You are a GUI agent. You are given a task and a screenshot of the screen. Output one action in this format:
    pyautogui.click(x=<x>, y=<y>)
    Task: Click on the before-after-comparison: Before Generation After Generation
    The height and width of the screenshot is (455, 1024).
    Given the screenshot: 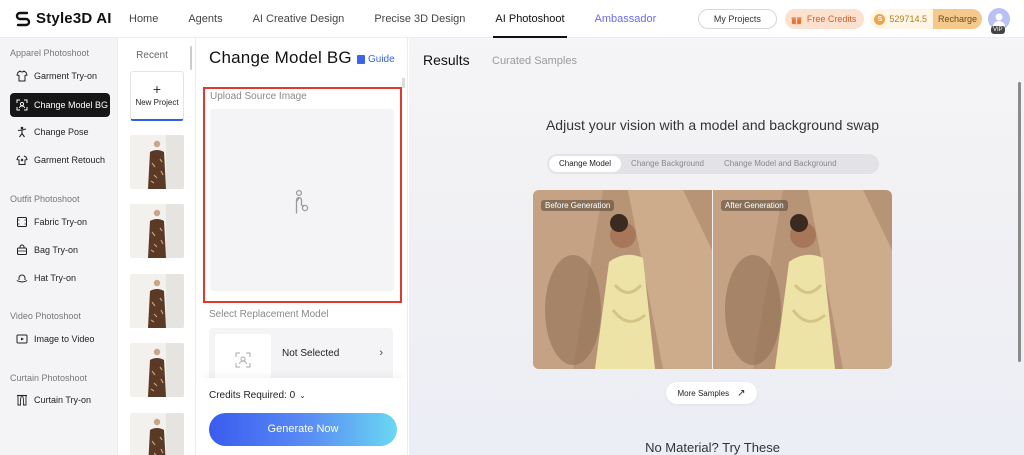 What is the action you would take?
    pyautogui.click(x=712, y=279)
    